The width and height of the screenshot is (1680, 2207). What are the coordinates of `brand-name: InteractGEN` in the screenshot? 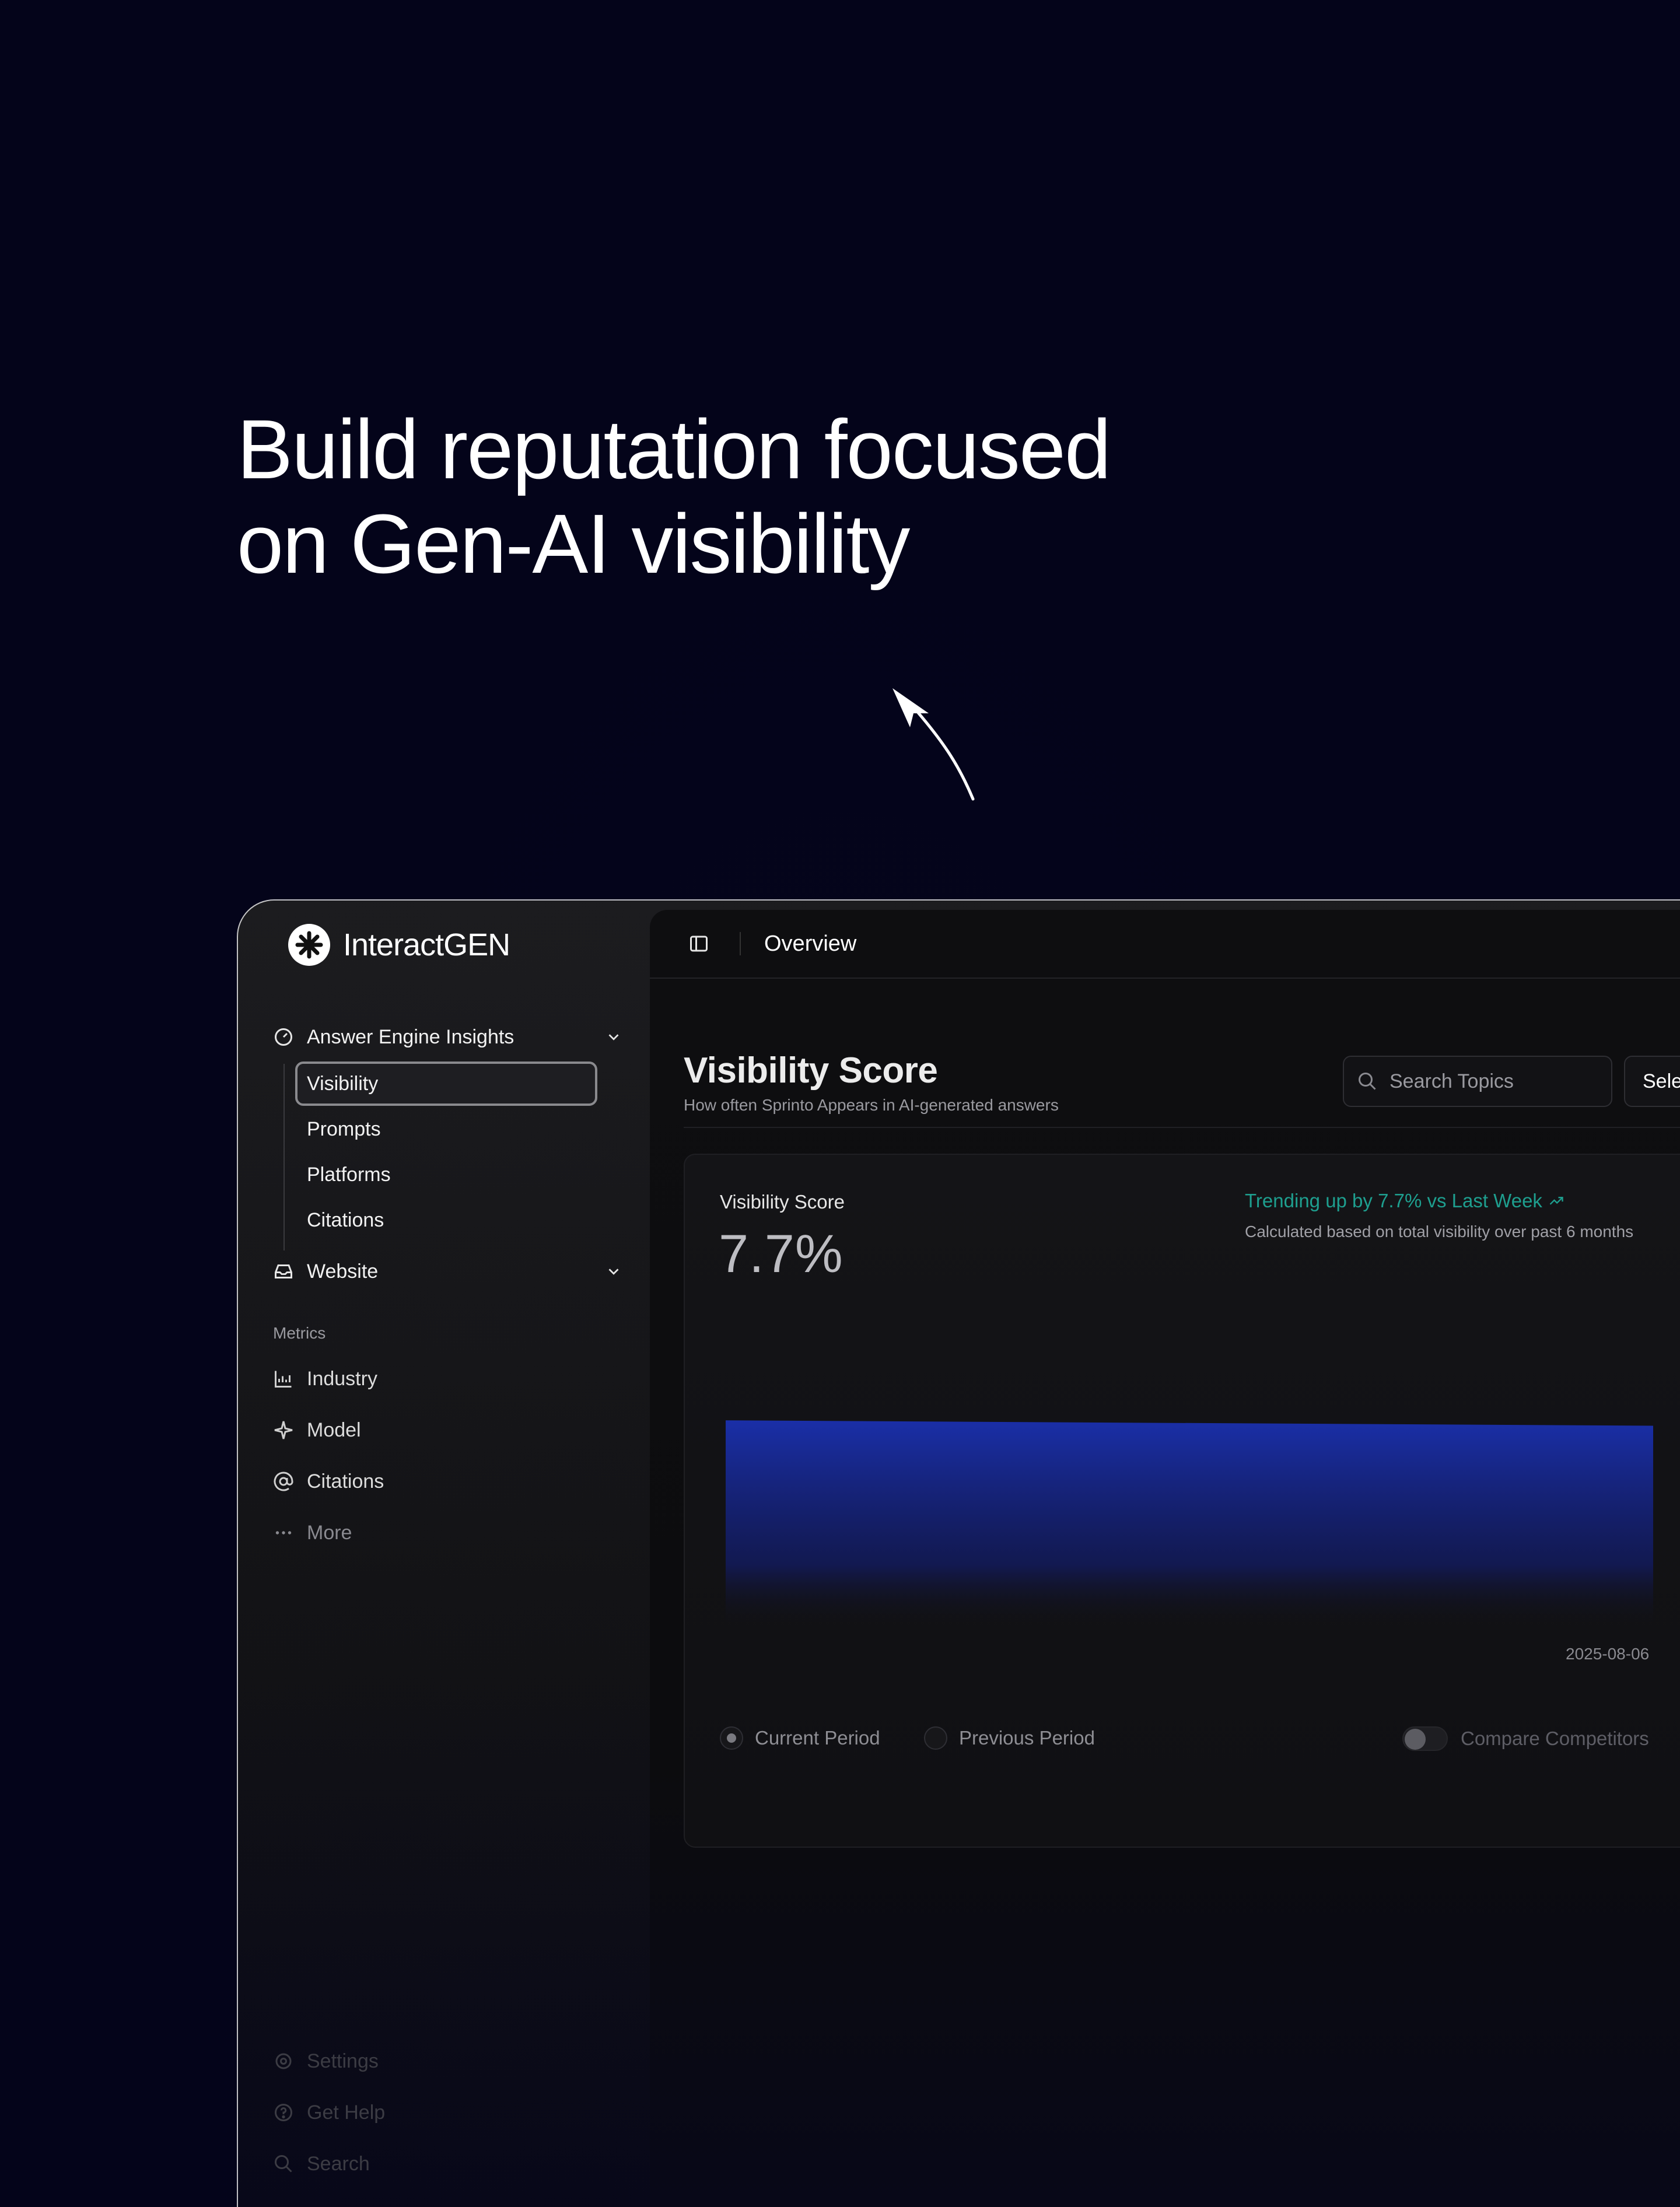 It's located at (426, 945).